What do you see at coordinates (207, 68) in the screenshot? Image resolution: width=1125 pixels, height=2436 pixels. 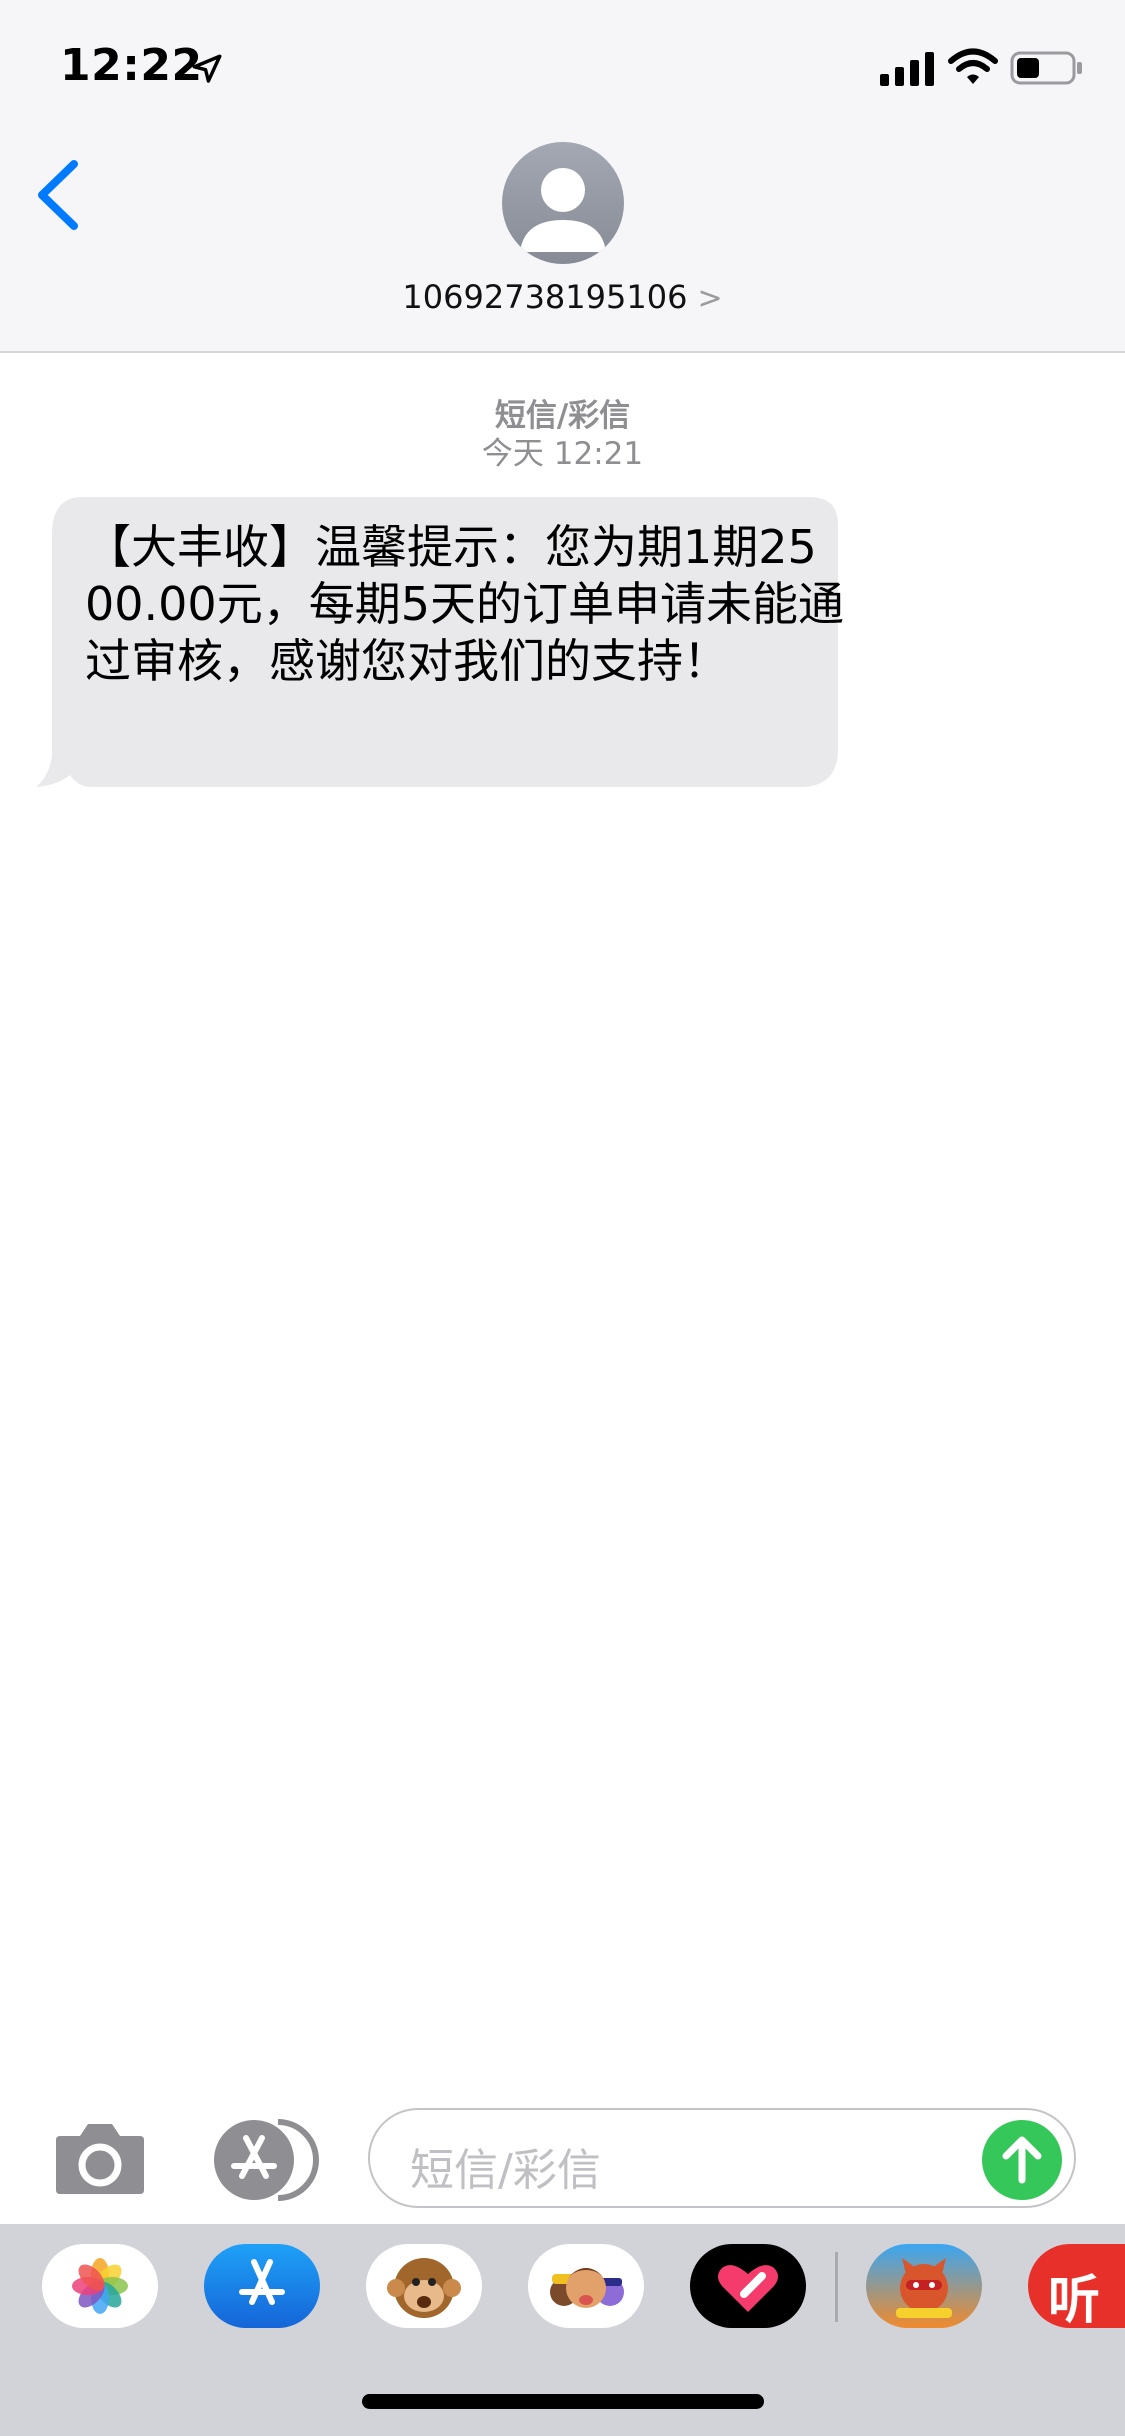 I see `location-arrow-icon` at bounding box center [207, 68].